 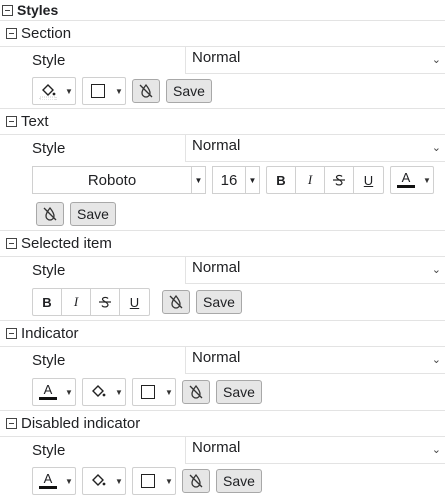 I want to click on section-title: Text, so click(x=35, y=121).